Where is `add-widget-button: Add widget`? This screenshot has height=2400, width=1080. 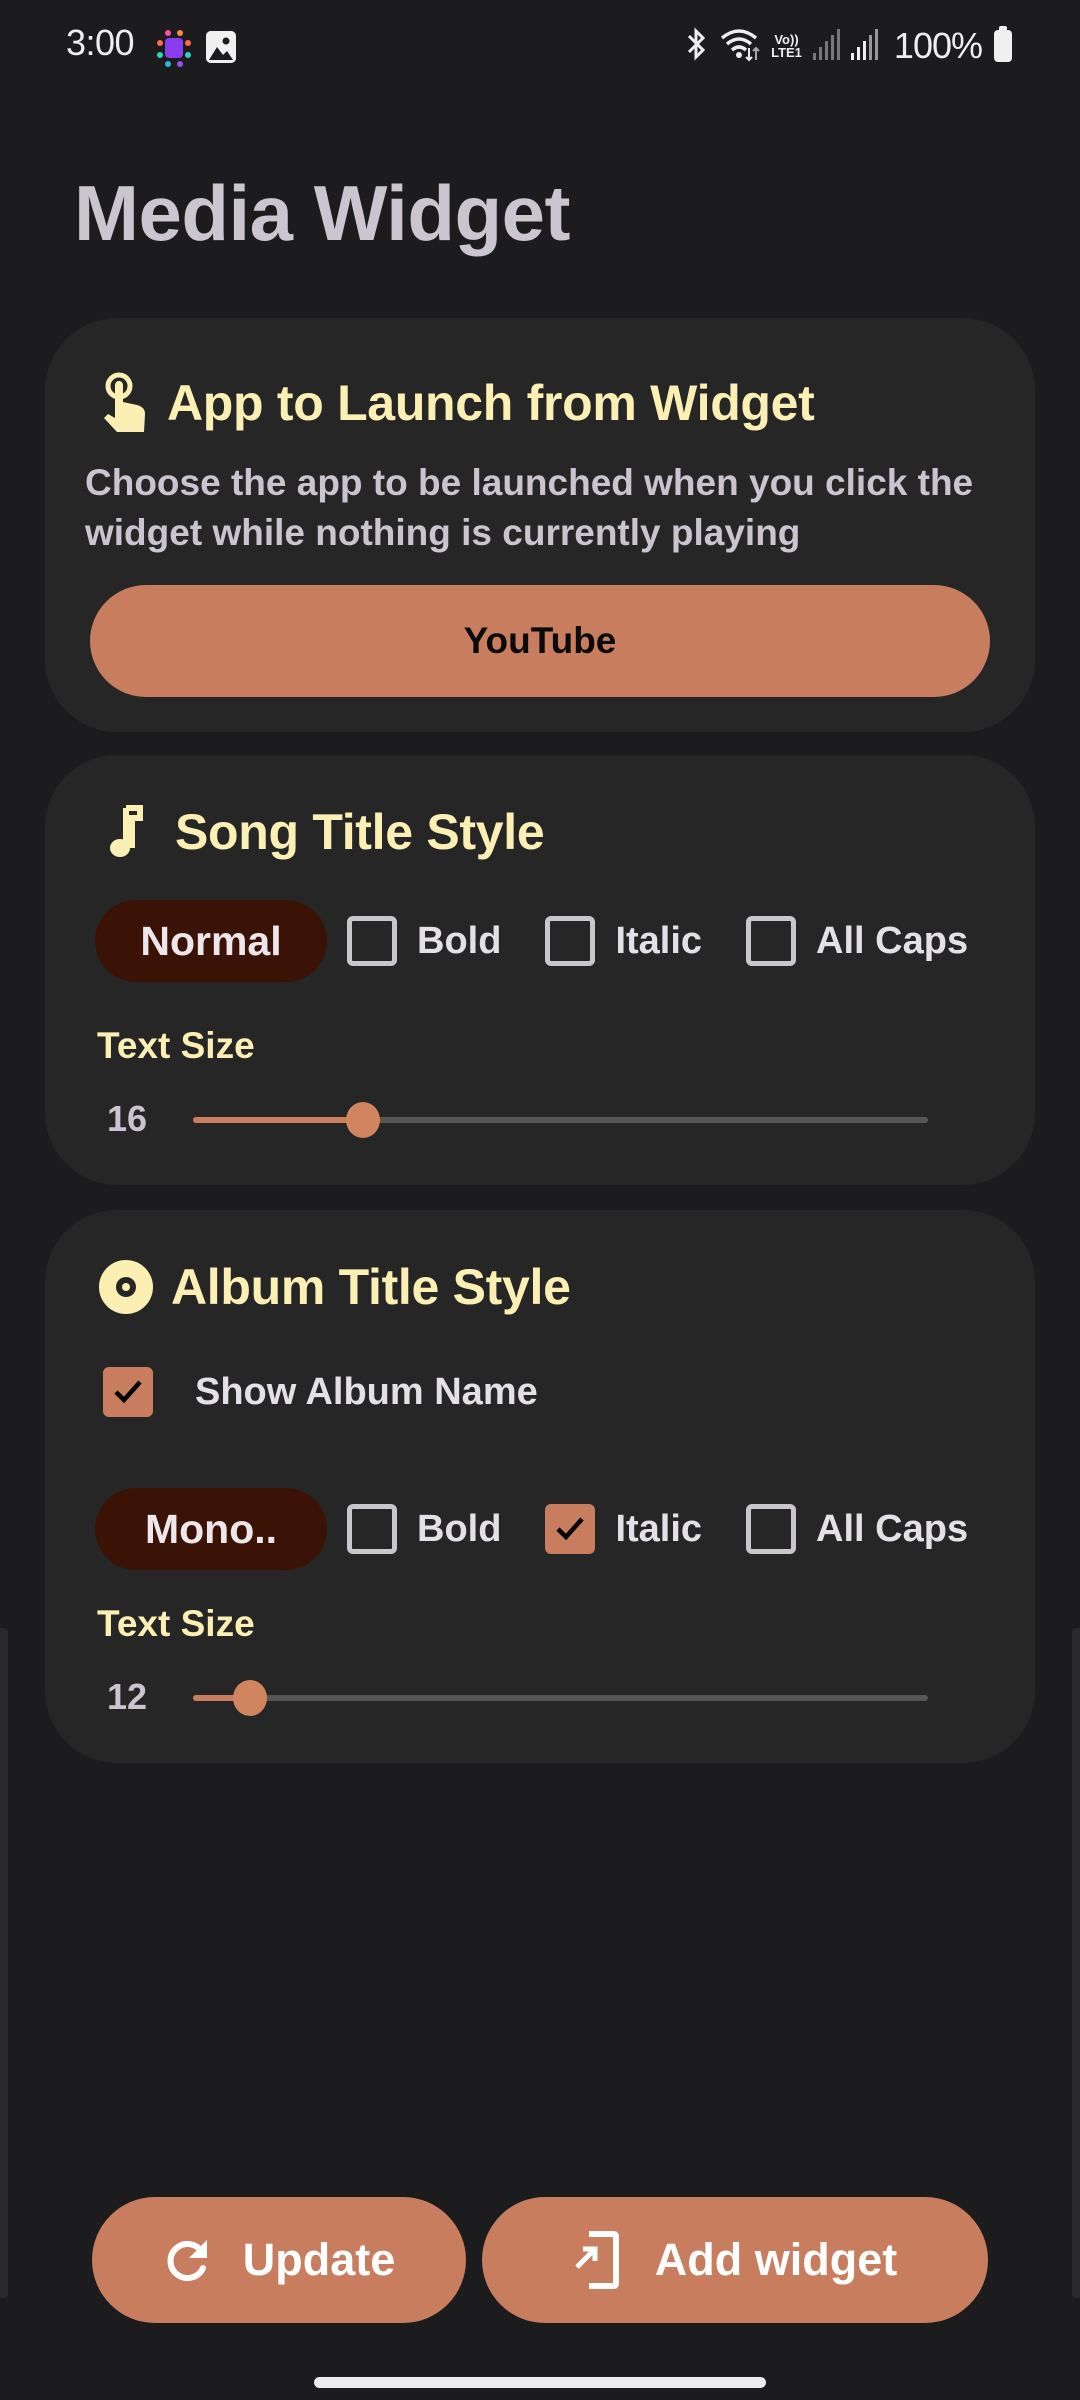 add-widget-button: Add widget is located at coordinates (735, 2260).